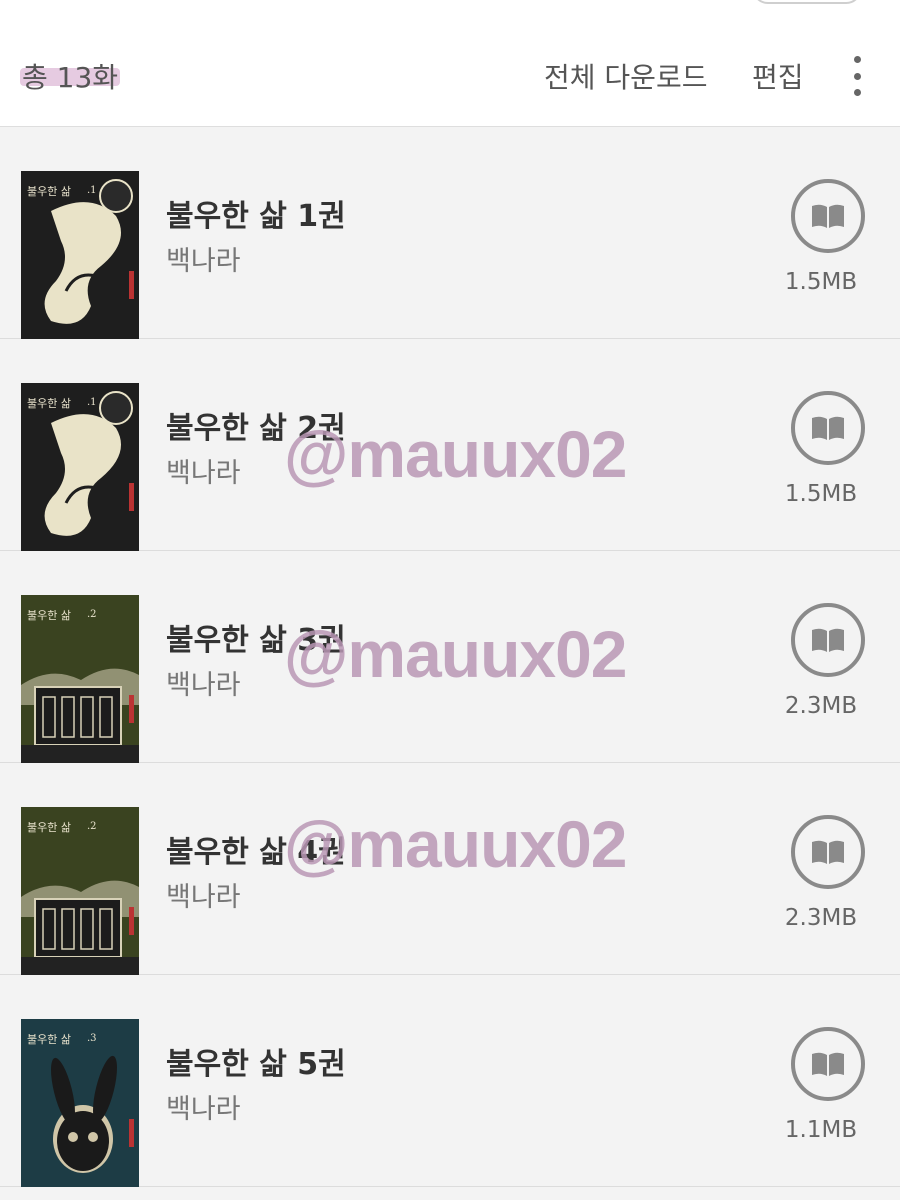  I want to click on volume-title: 불우한 삶 3권, so click(256, 637).